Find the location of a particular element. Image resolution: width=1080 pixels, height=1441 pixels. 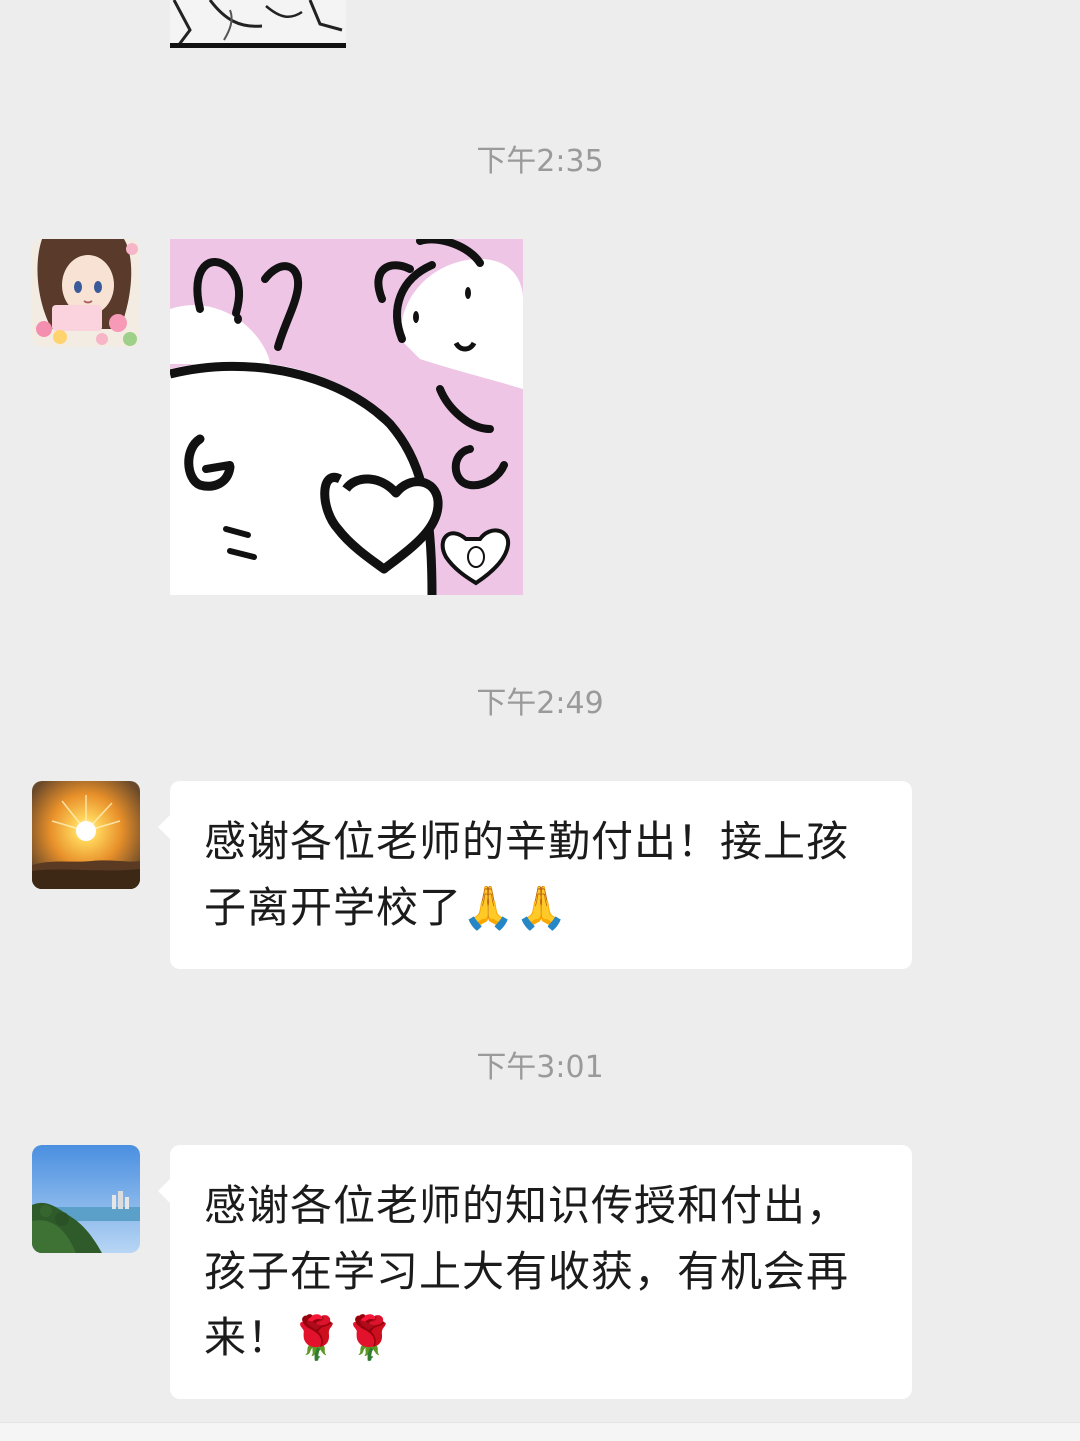

sticker-image-message is located at coordinates (346, 417).